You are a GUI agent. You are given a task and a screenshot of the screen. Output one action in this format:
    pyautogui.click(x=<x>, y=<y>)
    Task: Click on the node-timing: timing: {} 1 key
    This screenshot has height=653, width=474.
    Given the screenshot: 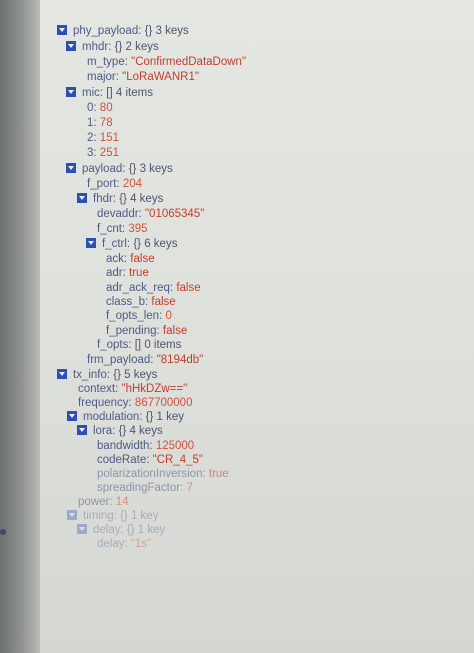 What is the action you would take?
    pyautogui.click(x=112, y=516)
    